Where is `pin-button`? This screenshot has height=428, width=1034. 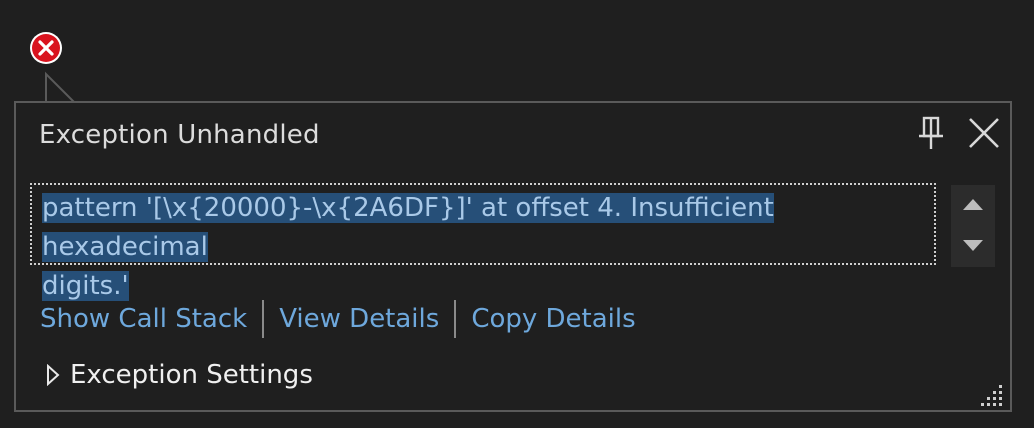 pin-button is located at coordinates (932, 134).